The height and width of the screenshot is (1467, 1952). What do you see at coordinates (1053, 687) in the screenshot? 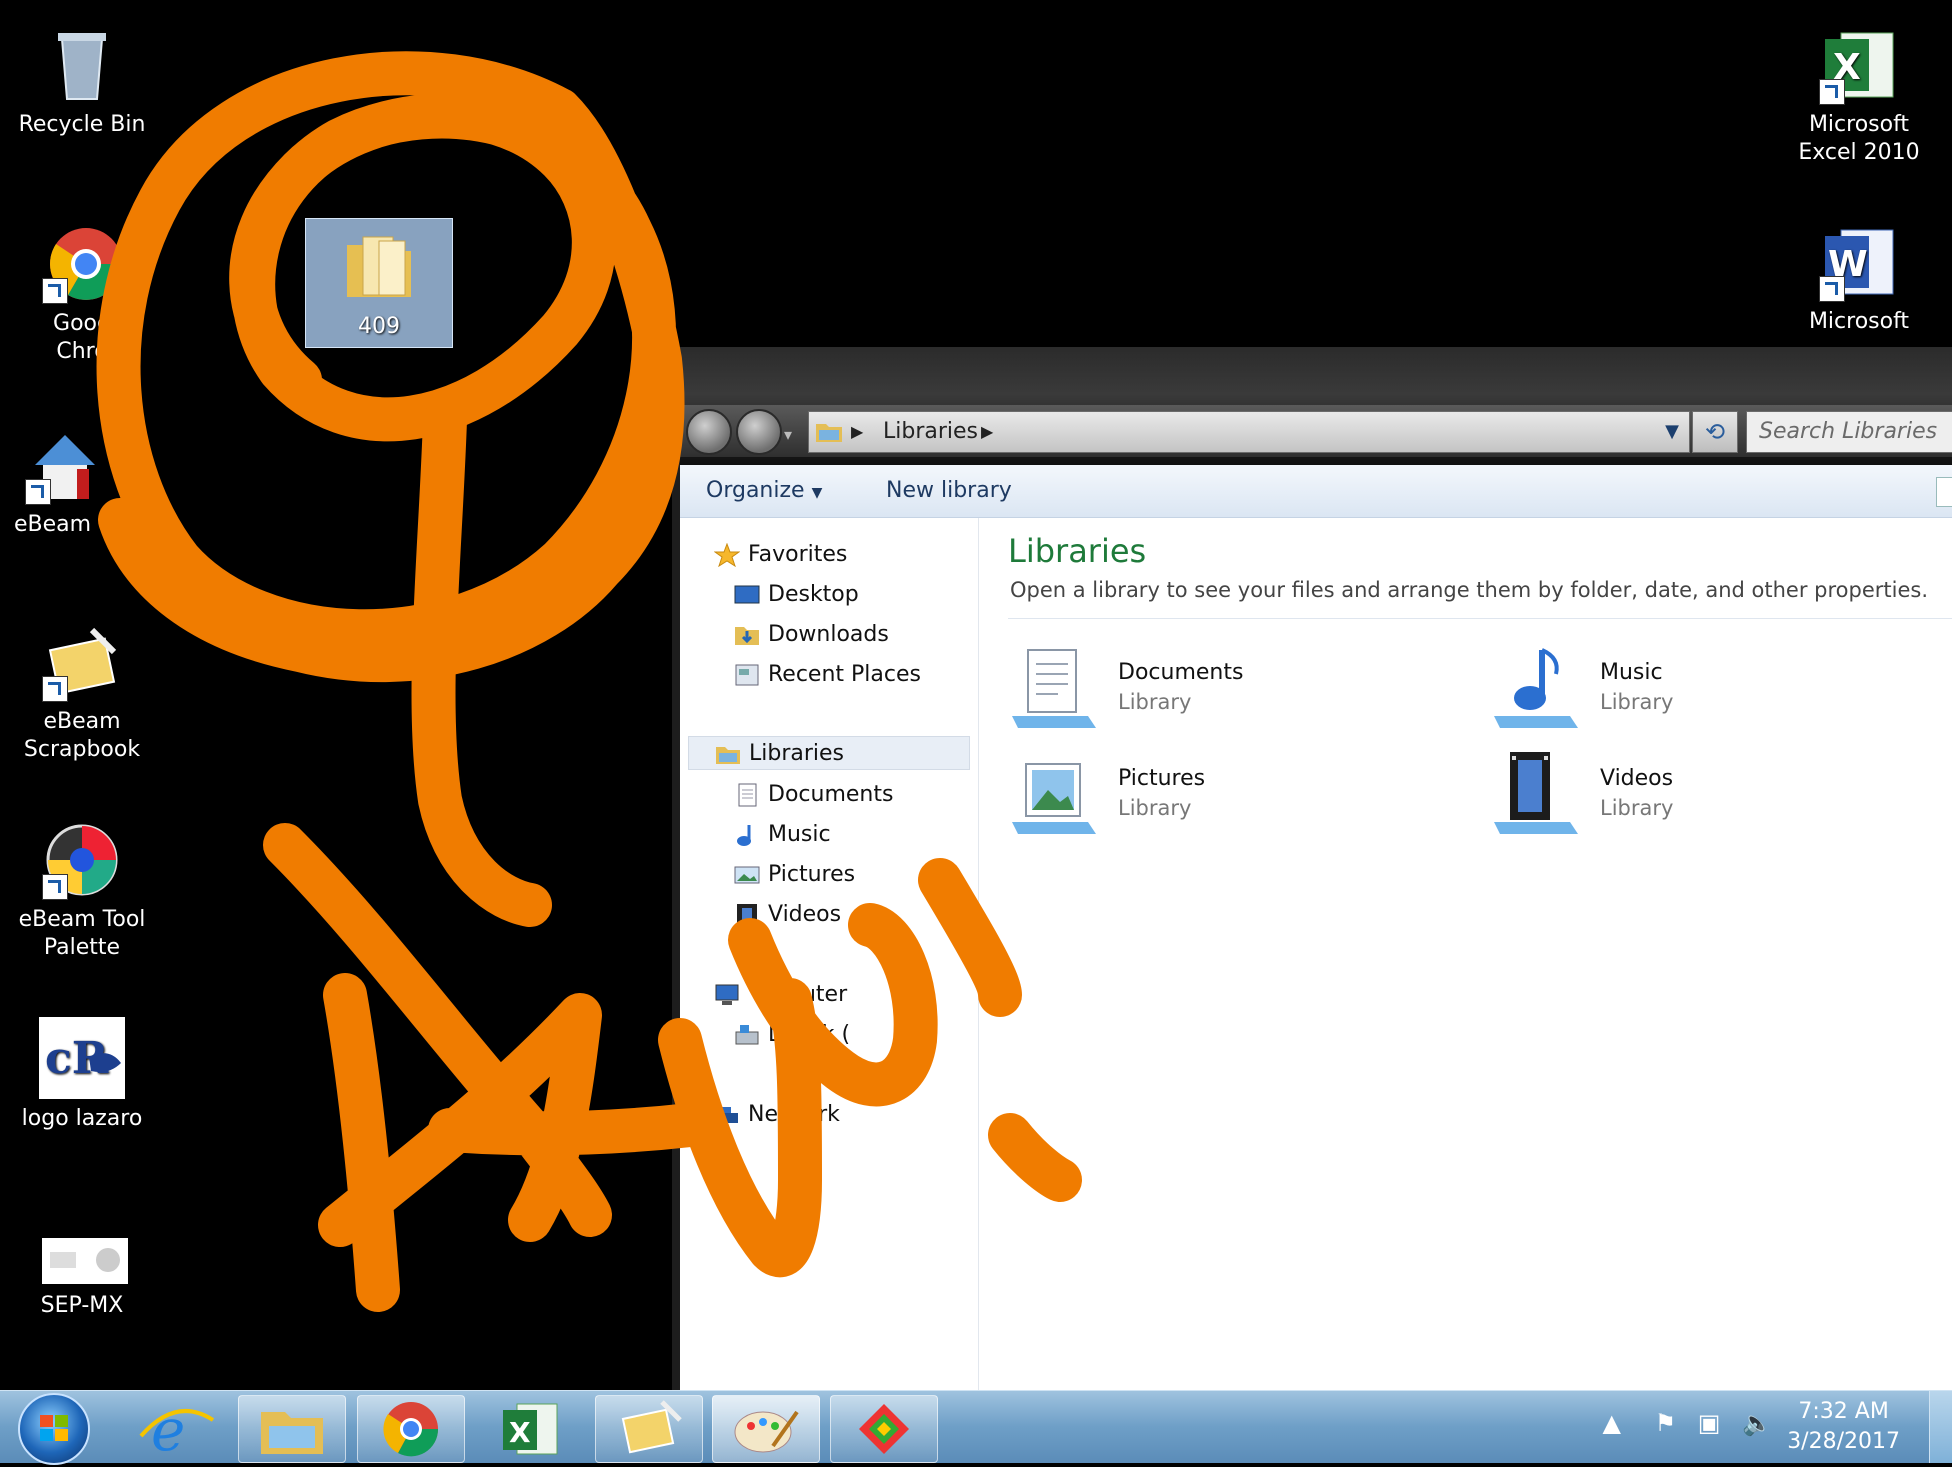
I see `documents-library-icon` at bounding box center [1053, 687].